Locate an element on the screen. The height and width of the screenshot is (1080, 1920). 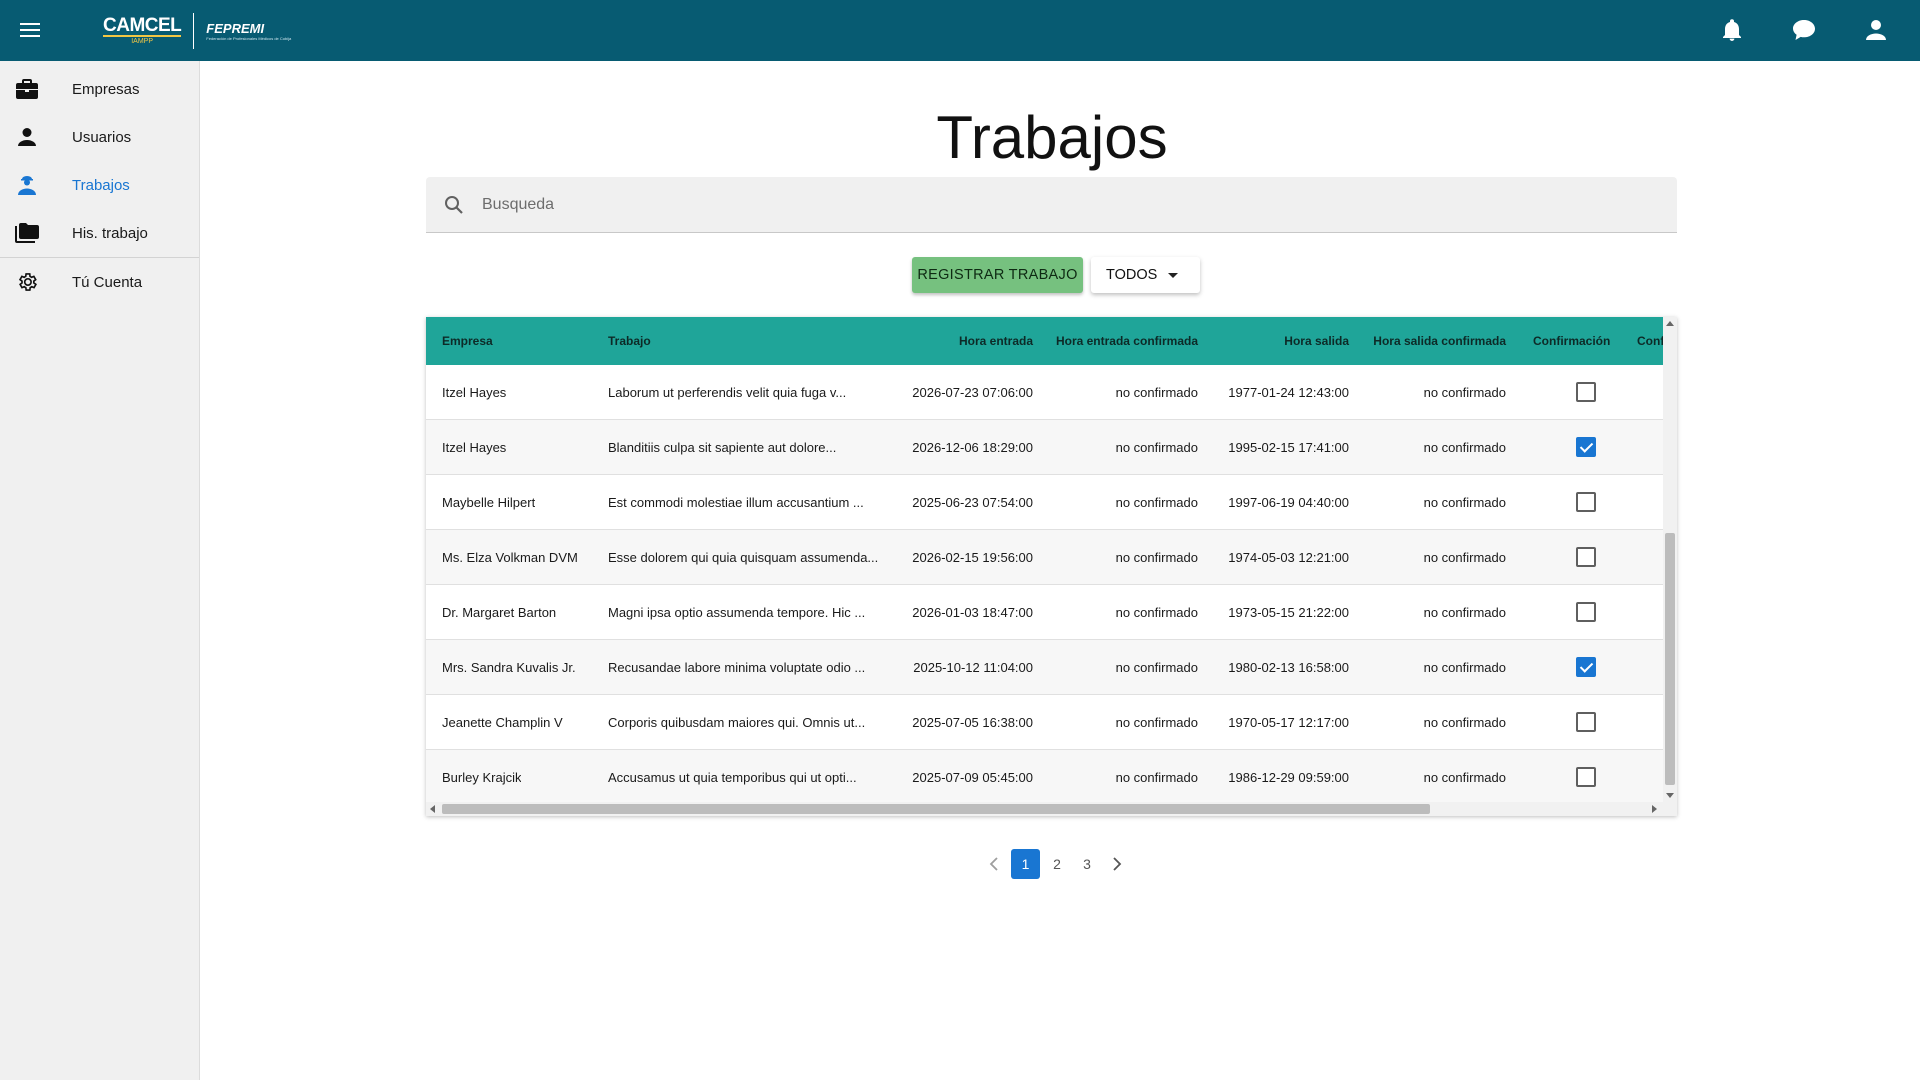
menu-icon is located at coordinates (30, 30).